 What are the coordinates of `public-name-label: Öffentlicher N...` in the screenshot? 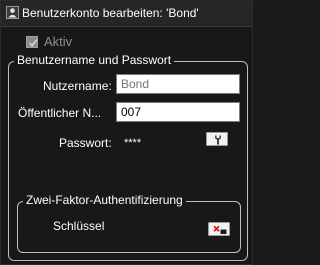 It's located at (60, 113).